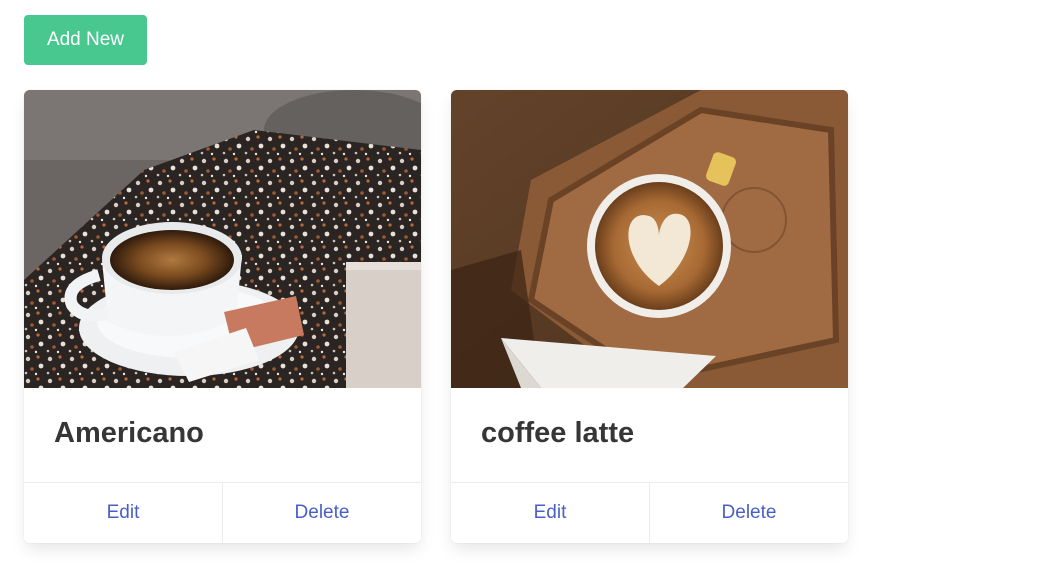 The image size is (1047, 585). Describe the element at coordinates (558, 432) in the screenshot. I see `card-title: coffee latte` at that location.